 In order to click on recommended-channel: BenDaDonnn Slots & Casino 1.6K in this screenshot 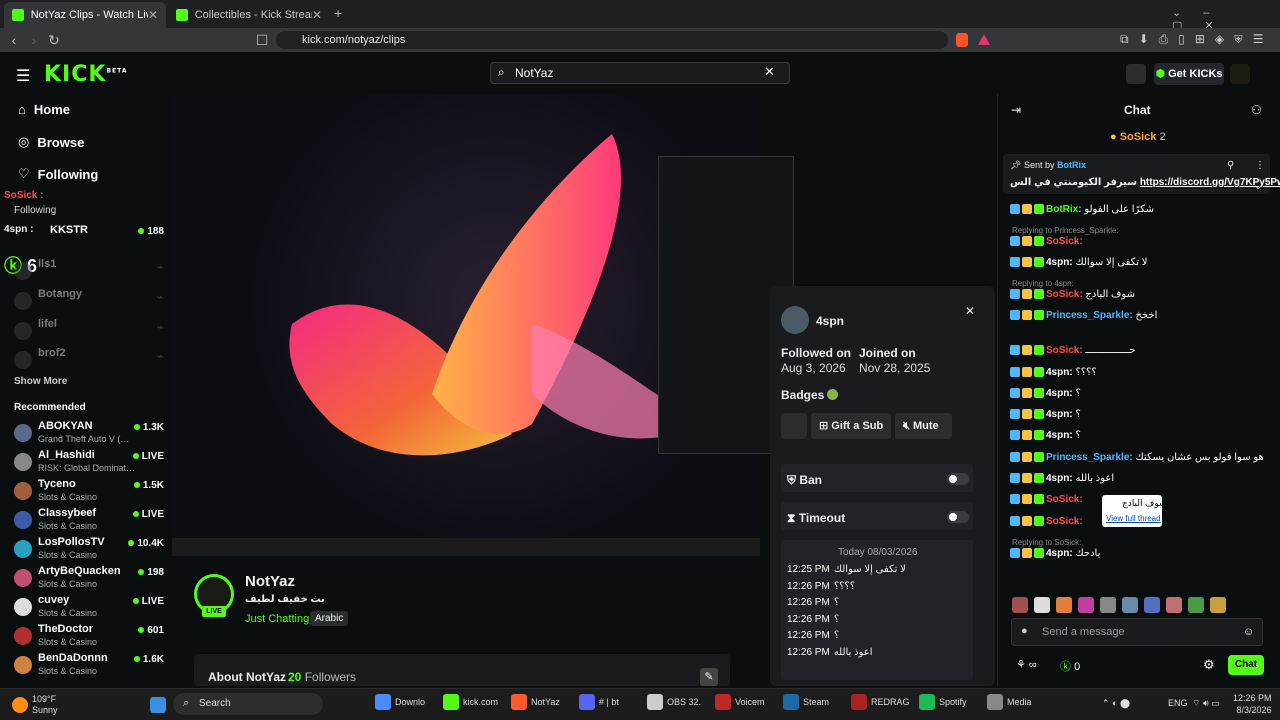, I will do `click(89, 666)`.